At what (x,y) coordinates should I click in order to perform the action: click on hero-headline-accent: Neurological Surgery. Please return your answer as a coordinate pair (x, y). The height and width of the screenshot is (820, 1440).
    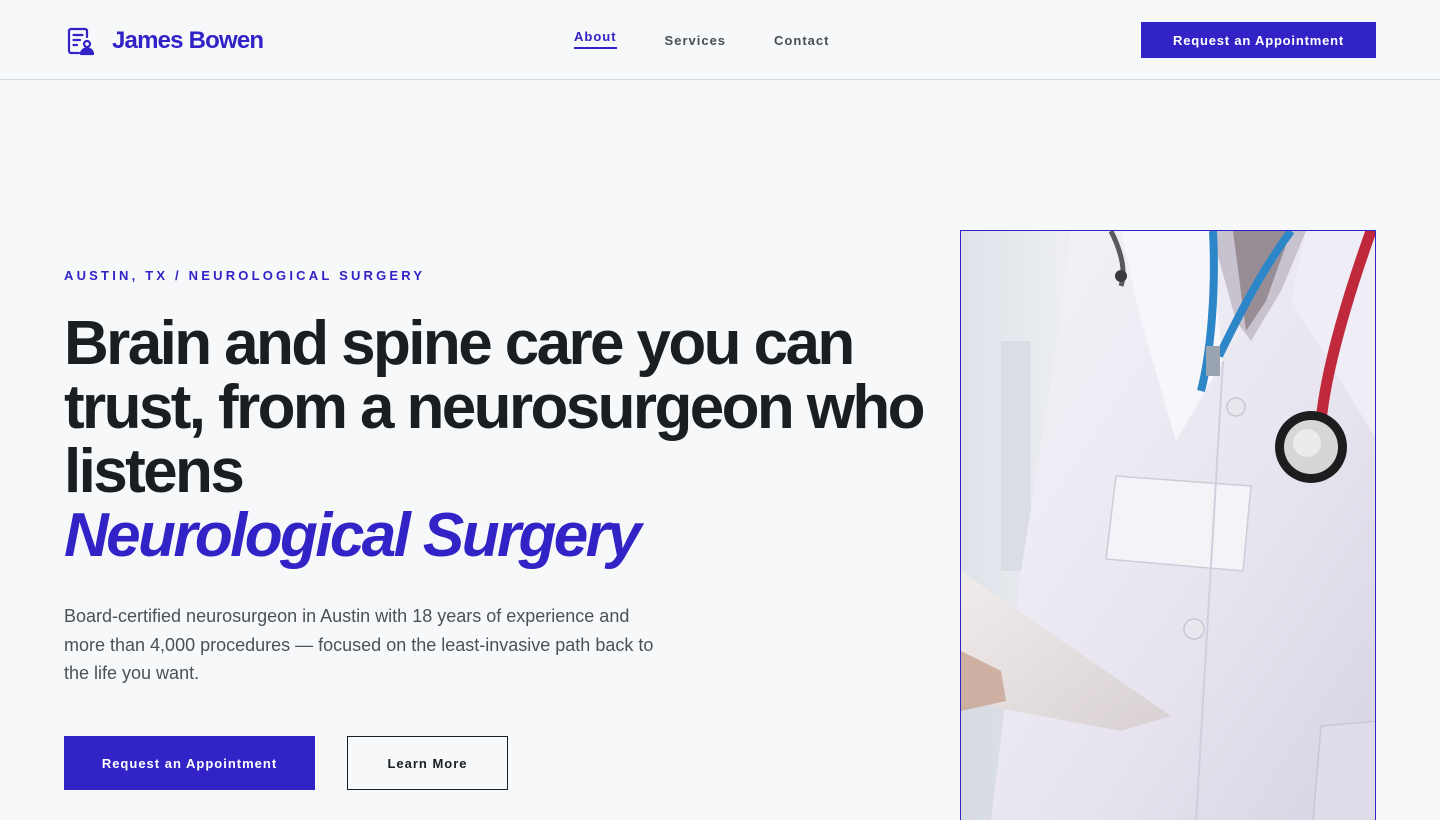
    Looking at the image, I should click on (353, 535).